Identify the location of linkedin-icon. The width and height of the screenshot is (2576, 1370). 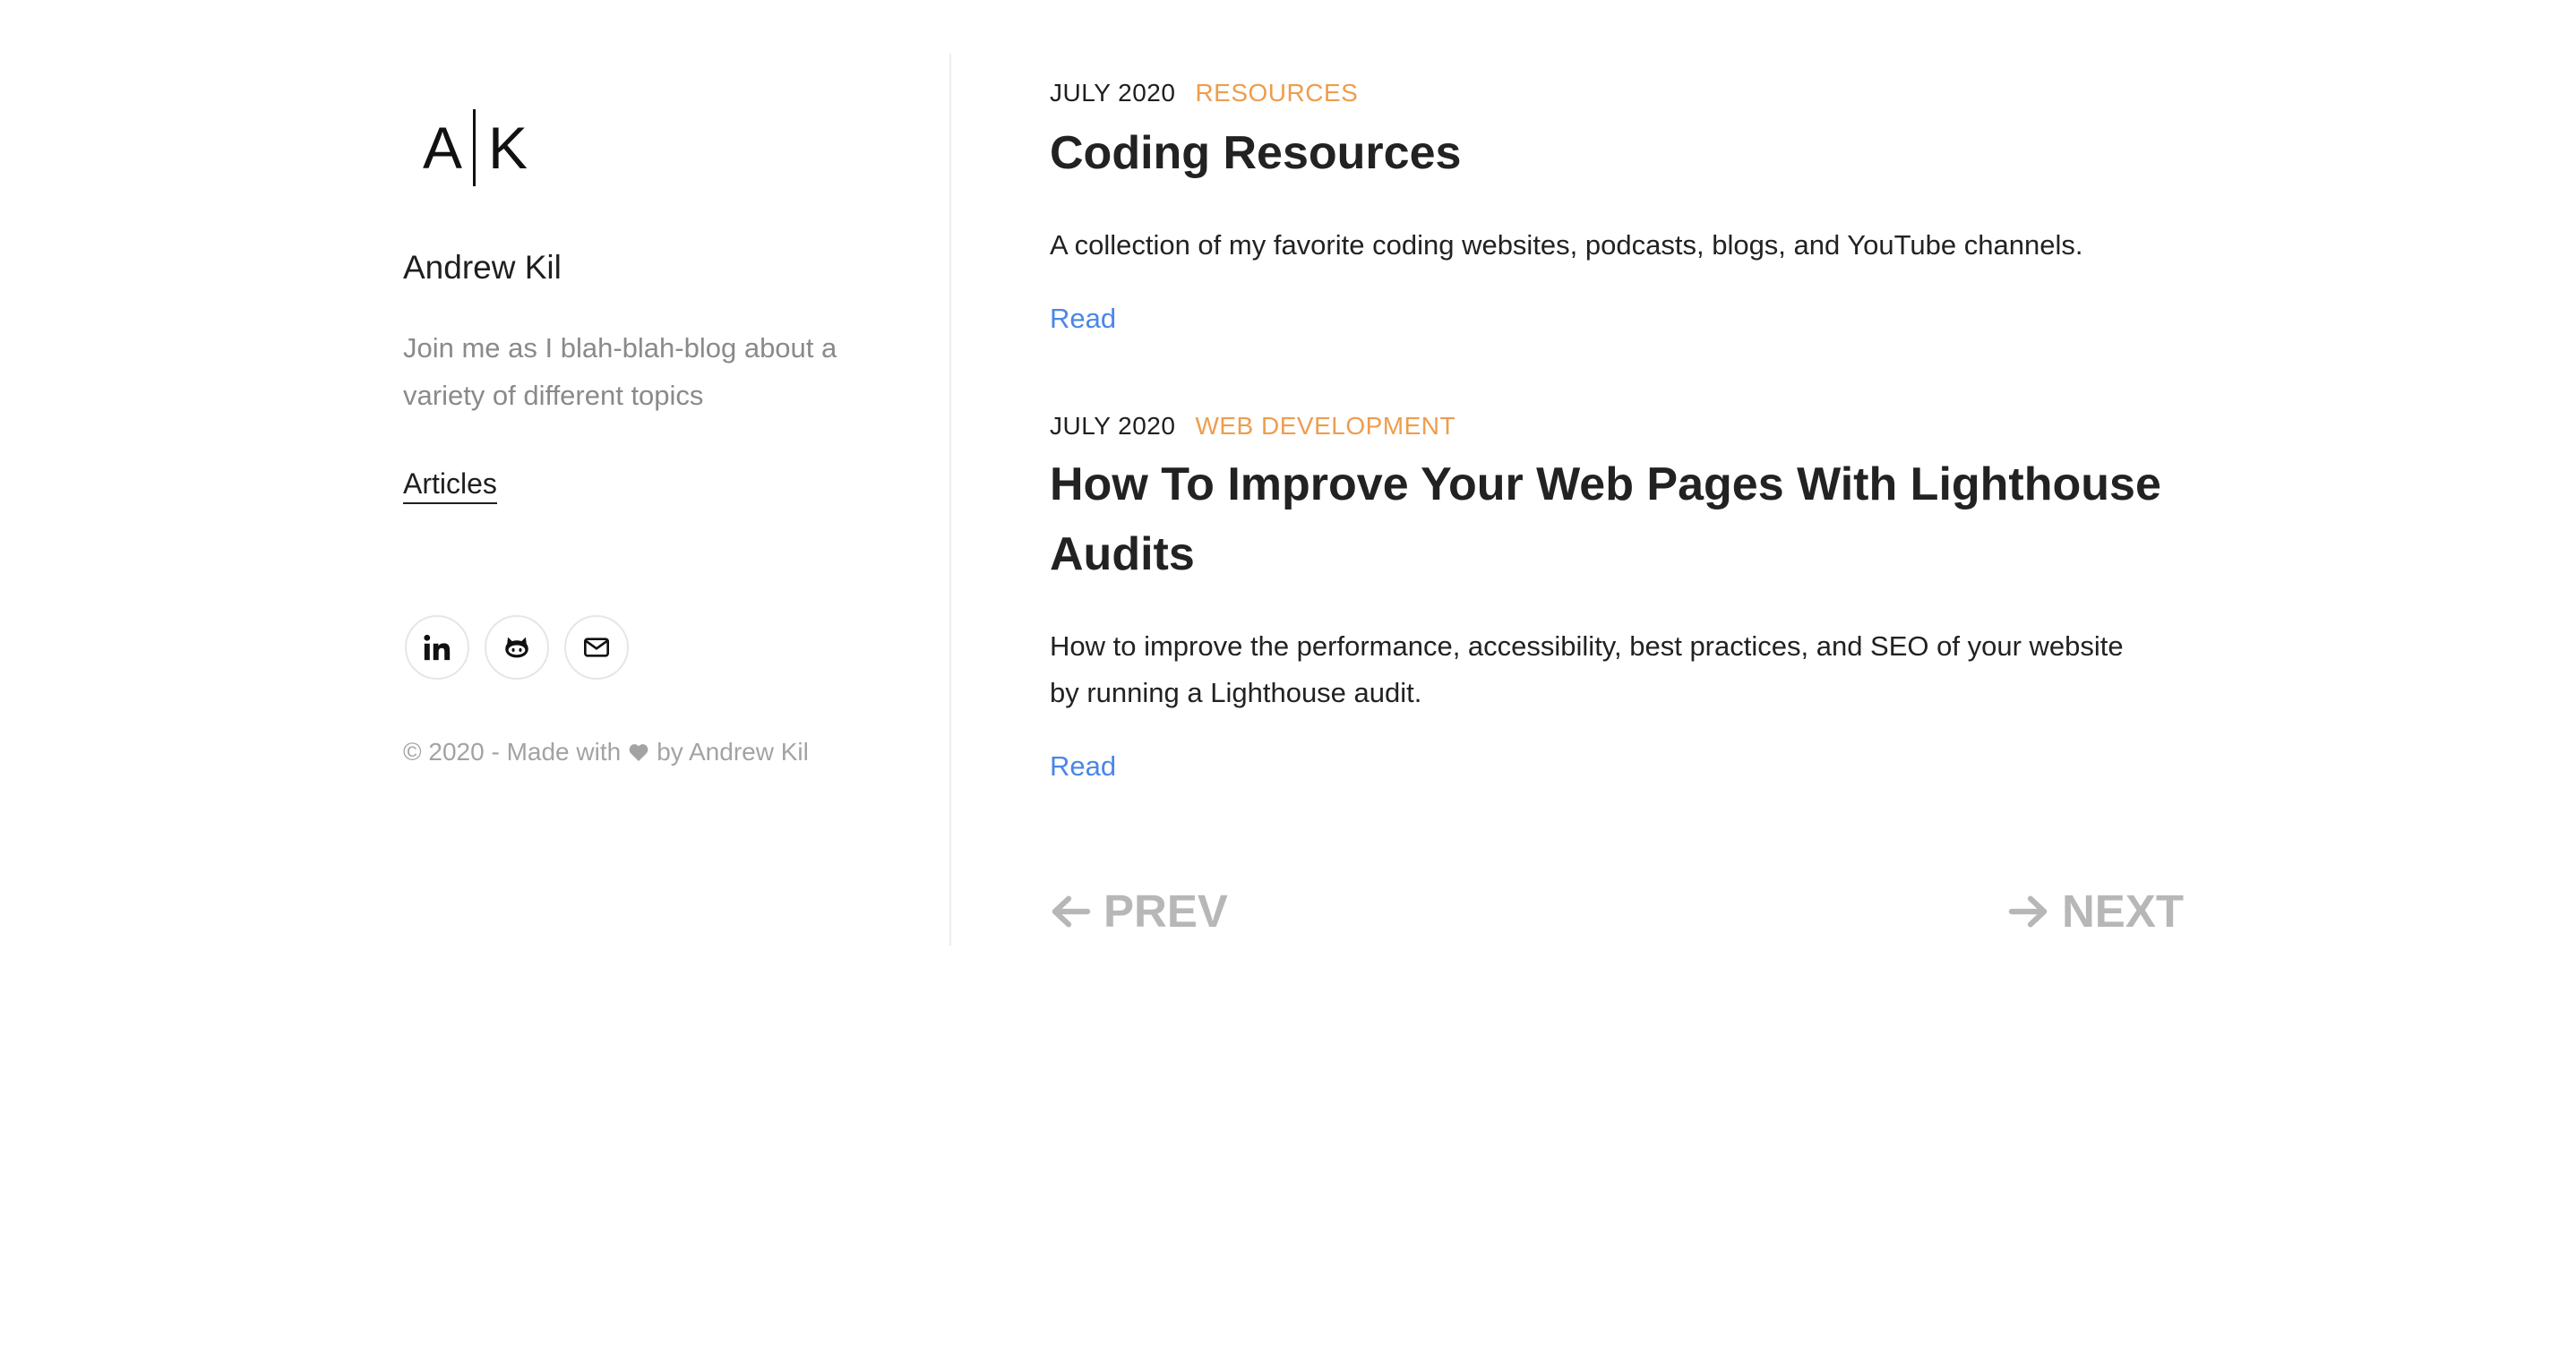
(437, 648).